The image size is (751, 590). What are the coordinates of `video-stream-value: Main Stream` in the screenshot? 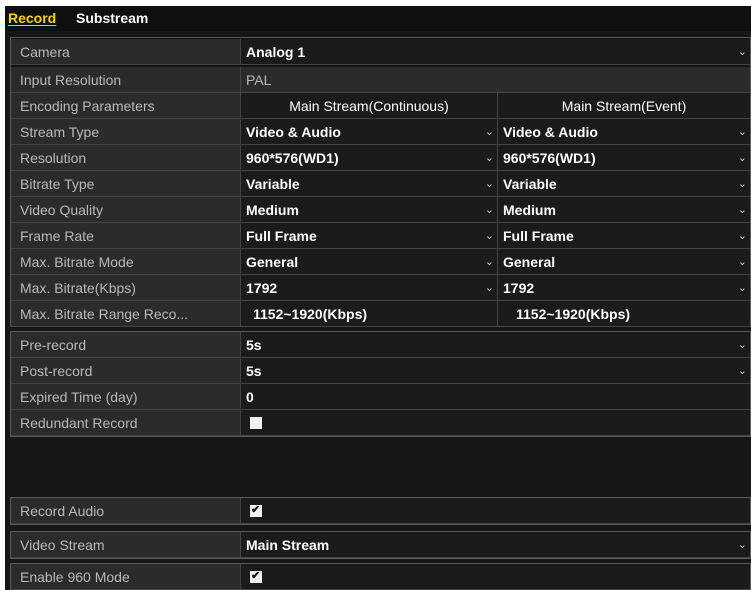 It's located at (288, 545).